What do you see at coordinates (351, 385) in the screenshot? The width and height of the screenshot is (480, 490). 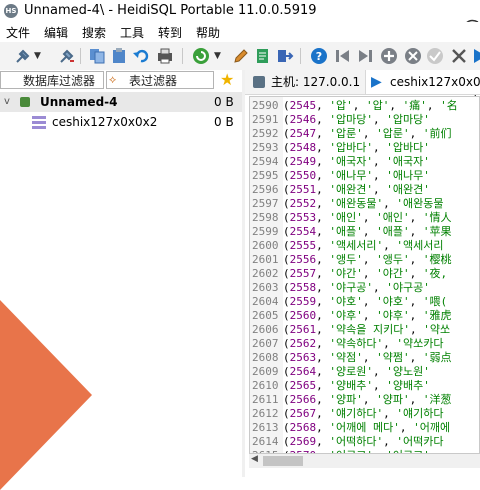 I see `code-value: '양배추'` at bounding box center [351, 385].